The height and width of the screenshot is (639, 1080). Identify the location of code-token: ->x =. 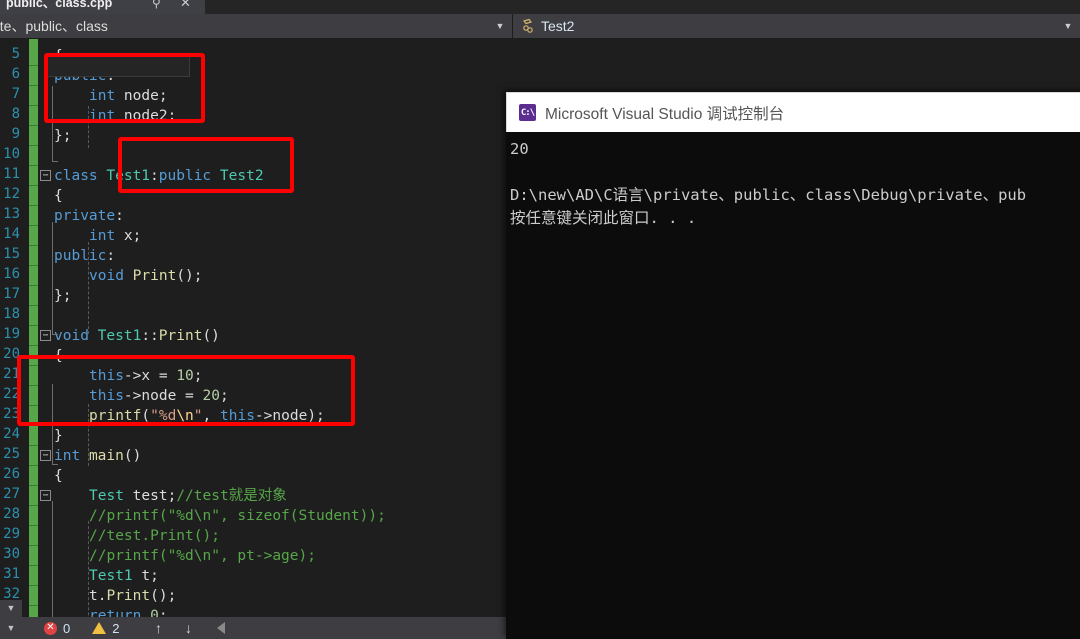
(150, 376).